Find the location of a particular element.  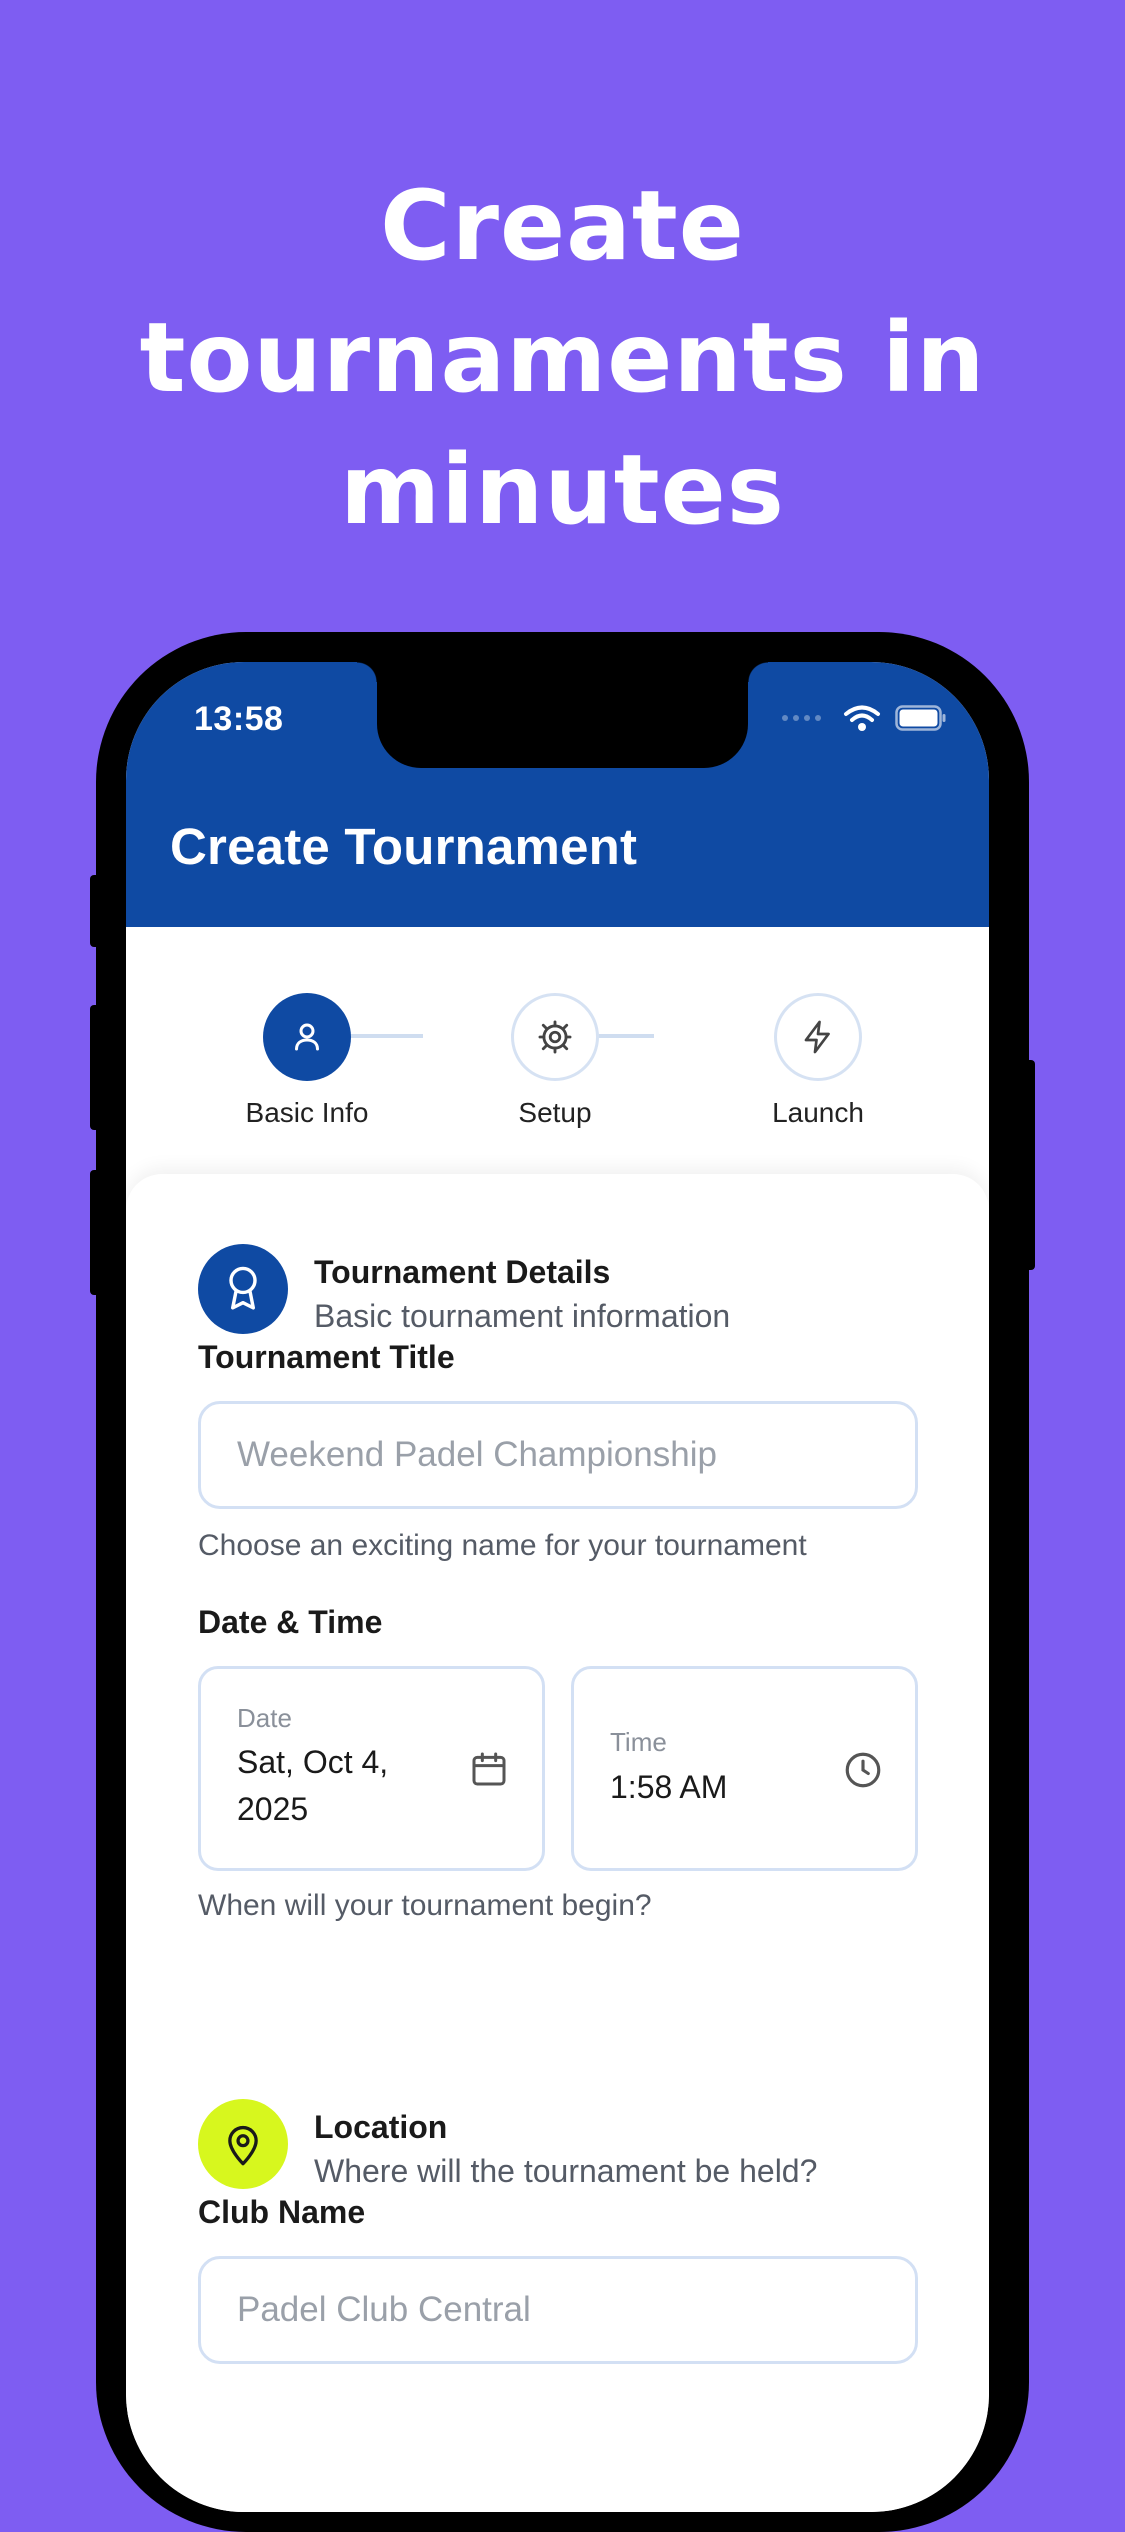

cellular-signal-icon is located at coordinates (801, 718).